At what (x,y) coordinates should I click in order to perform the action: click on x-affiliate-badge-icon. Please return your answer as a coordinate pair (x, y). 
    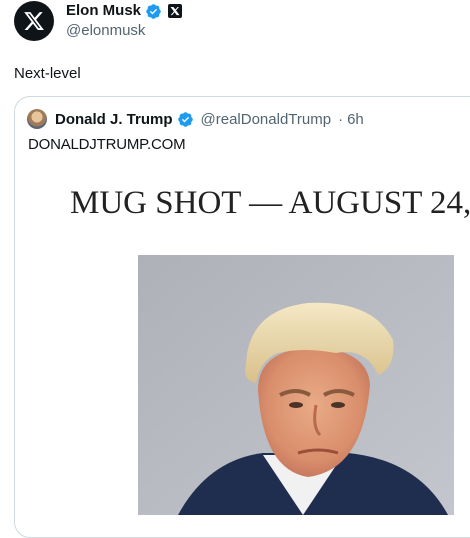
    Looking at the image, I should click on (175, 11).